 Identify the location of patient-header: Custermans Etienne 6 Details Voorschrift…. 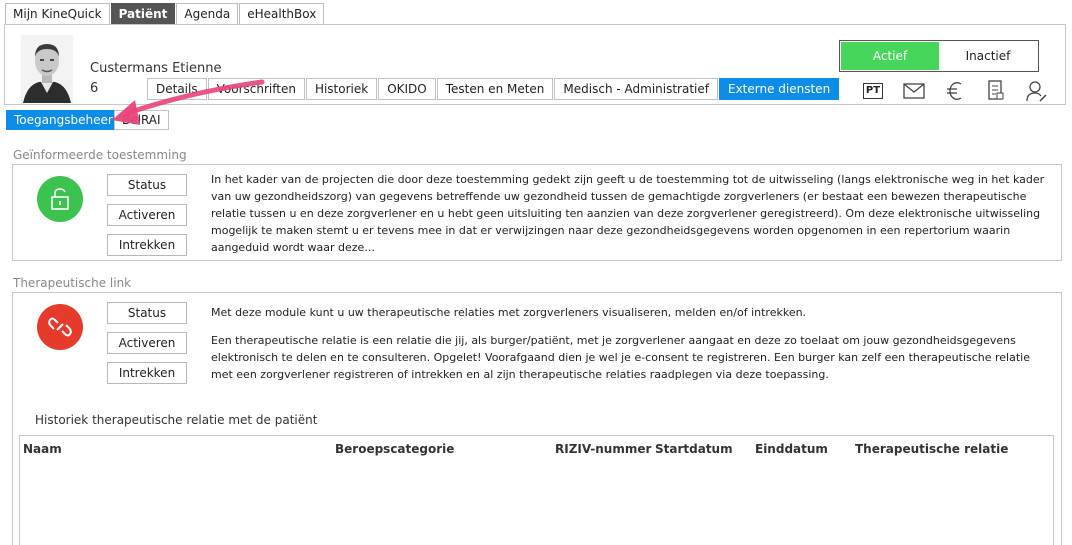
(535, 64).